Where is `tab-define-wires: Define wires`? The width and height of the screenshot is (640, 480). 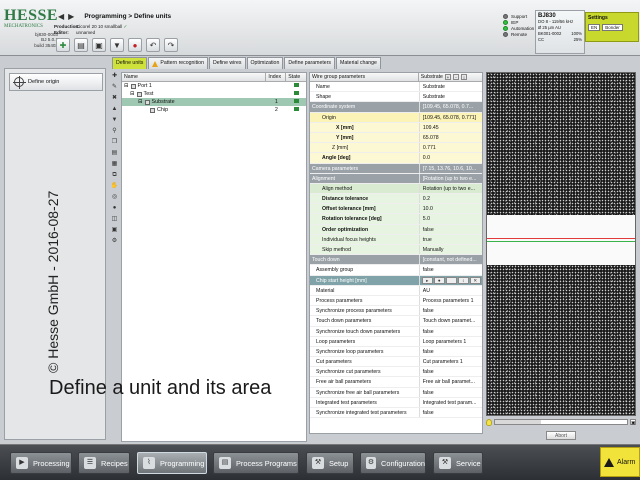
tab-define-wires: Define wires is located at coordinates (227, 63).